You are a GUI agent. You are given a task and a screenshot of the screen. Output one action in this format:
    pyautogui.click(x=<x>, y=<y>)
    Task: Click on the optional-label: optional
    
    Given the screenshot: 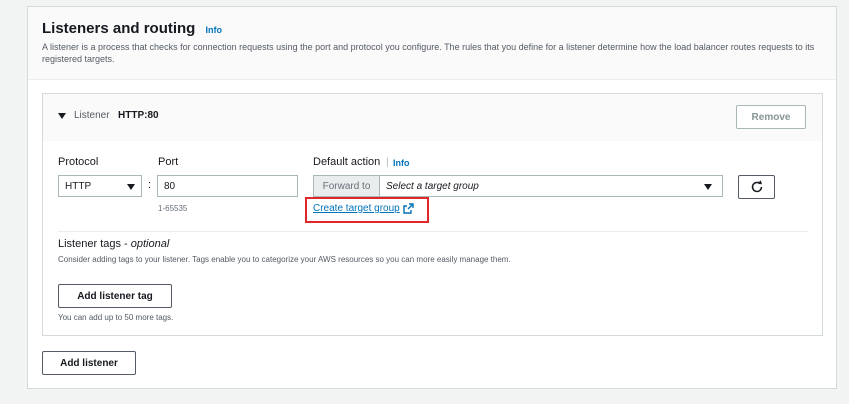 What is the action you would take?
    pyautogui.click(x=150, y=244)
    